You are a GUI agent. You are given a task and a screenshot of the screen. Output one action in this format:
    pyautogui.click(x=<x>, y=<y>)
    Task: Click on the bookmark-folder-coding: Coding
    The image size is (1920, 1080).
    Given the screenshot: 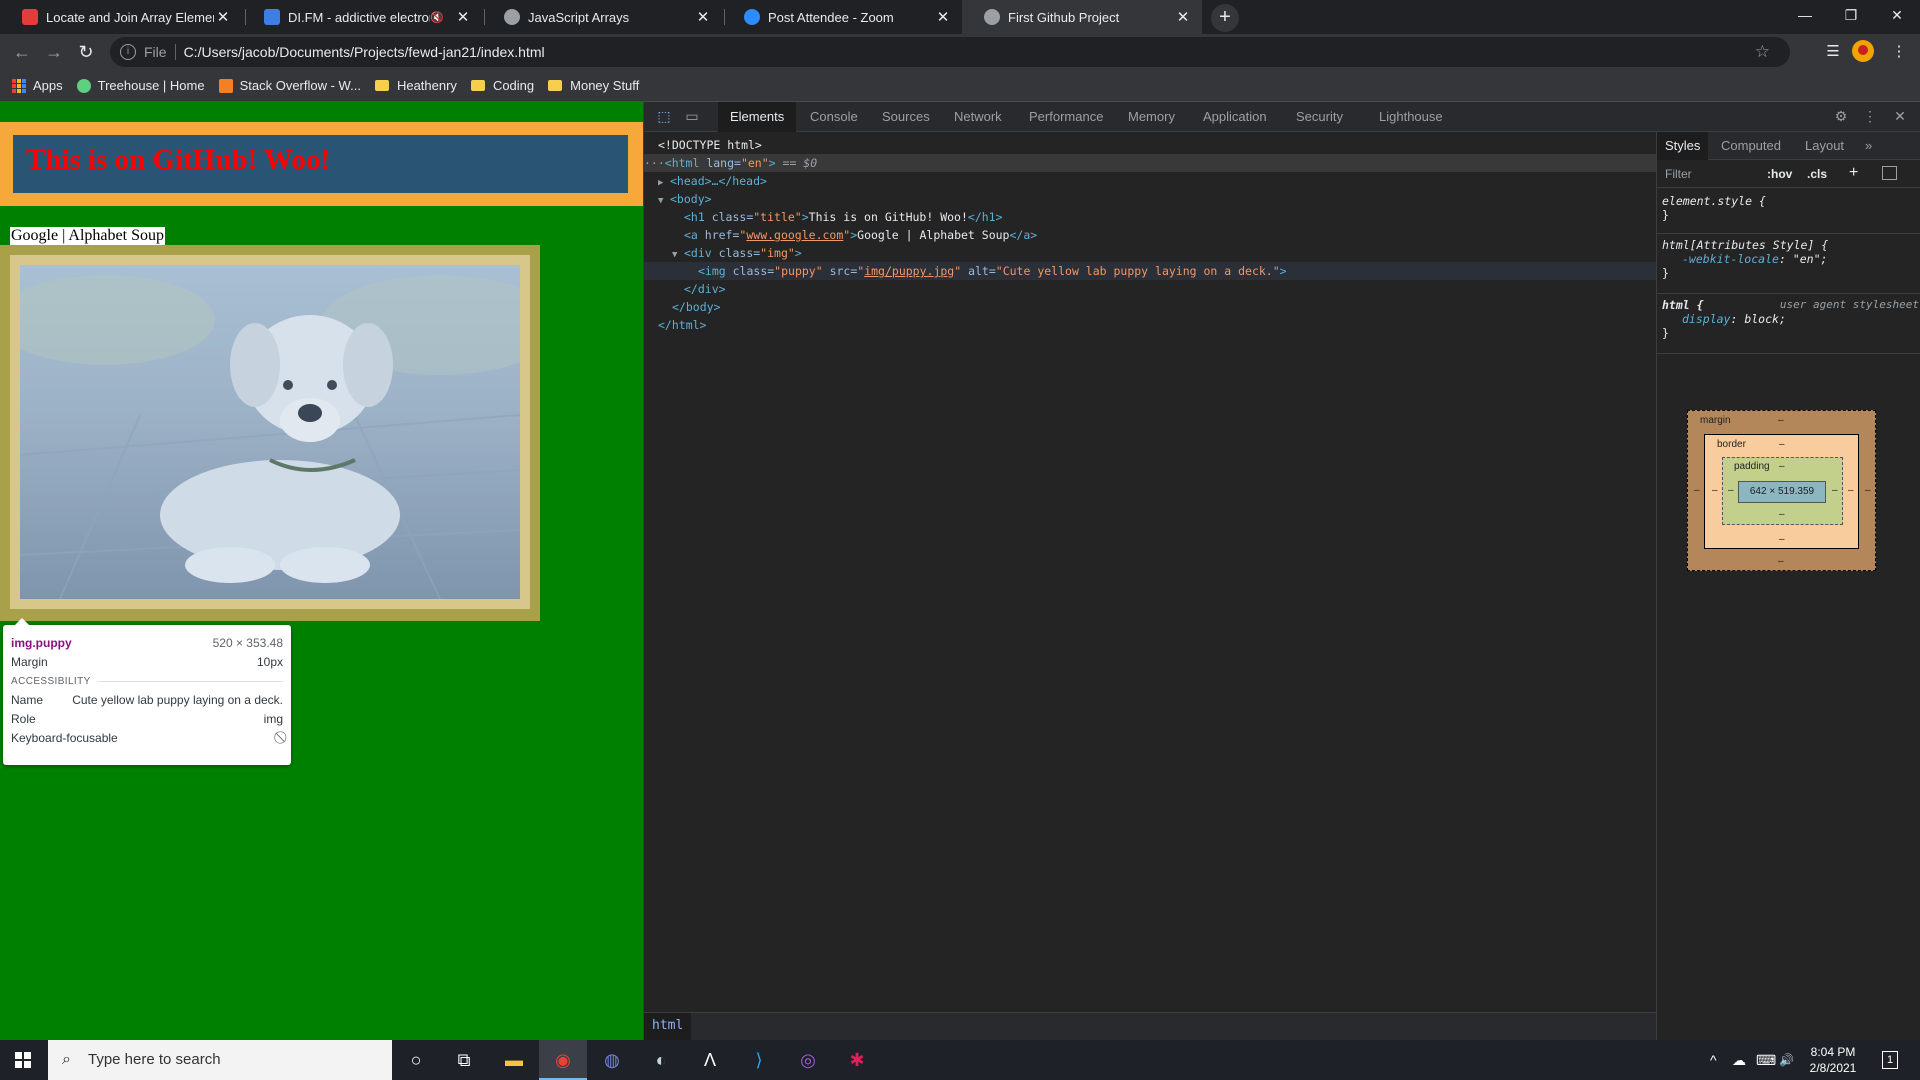 What is the action you would take?
    pyautogui.click(x=502, y=85)
    